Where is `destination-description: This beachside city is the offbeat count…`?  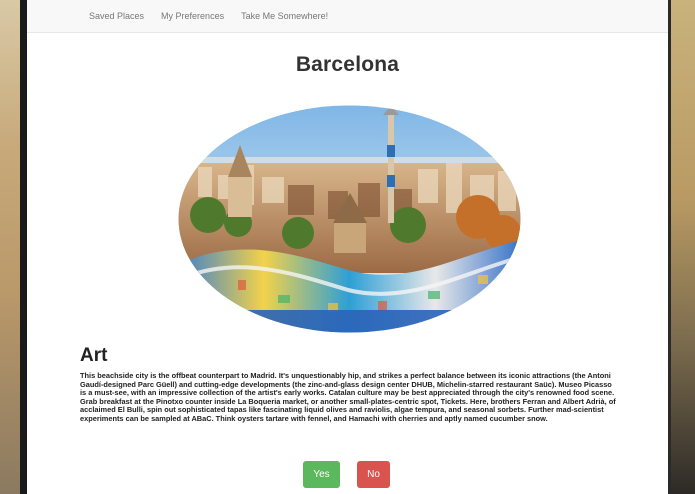
destination-description: This beachside city is the offbeat count… is located at coordinates (348, 397).